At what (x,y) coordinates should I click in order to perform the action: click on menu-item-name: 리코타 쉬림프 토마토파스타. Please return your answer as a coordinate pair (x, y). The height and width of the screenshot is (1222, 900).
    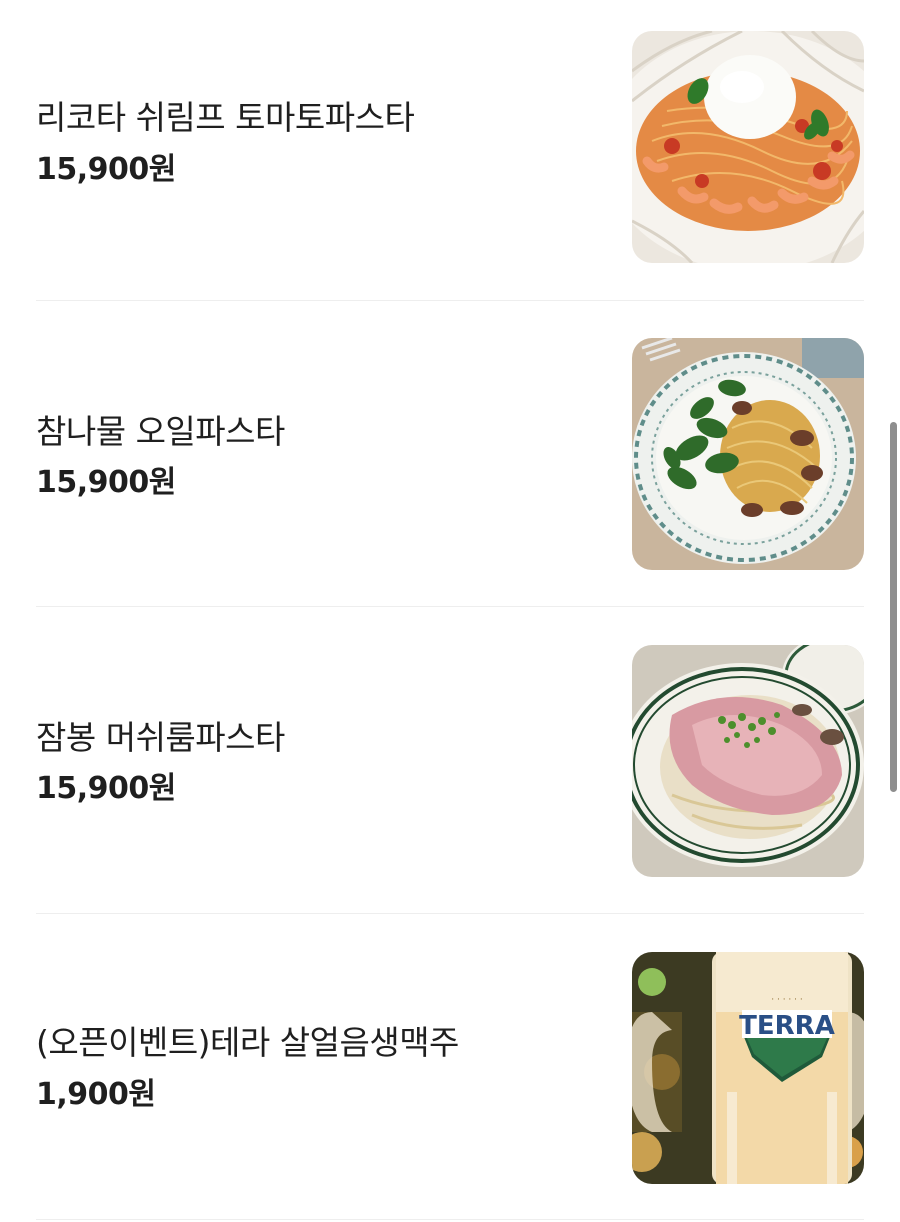
    Looking at the image, I should click on (225, 117).